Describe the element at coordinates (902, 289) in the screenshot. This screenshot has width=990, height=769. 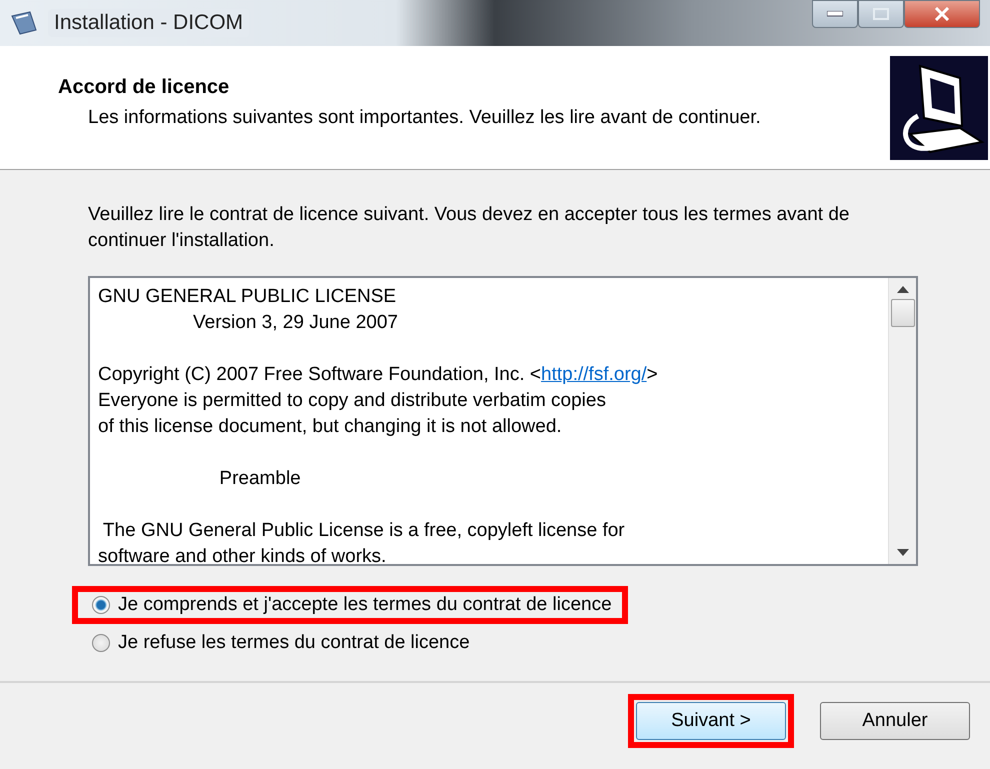
I see `scroll-up-icon` at that location.